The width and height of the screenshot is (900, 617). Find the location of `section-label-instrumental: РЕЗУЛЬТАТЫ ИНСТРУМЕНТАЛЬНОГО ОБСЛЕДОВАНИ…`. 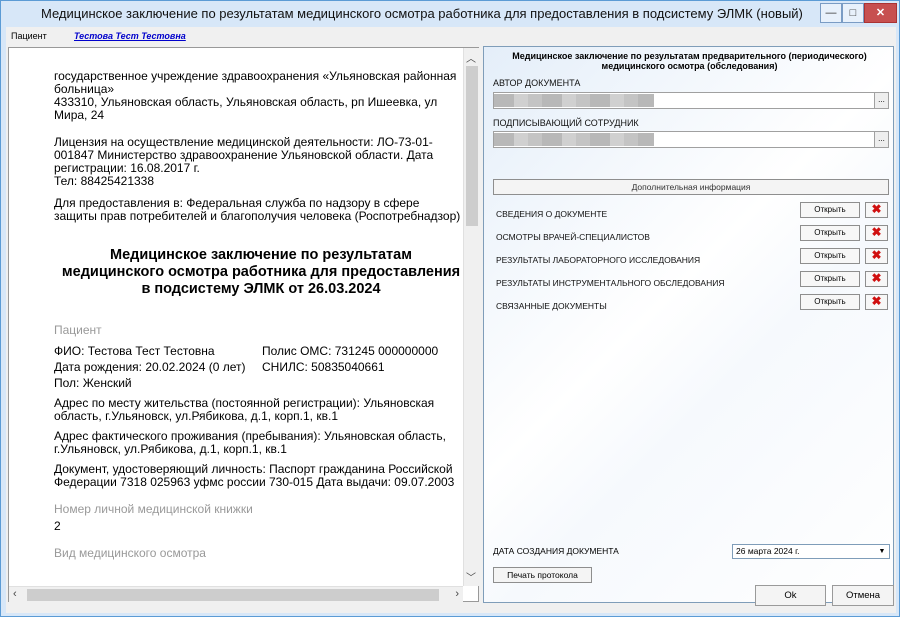

section-label-instrumental: РЕЗУЛЬТАТЫ ИНСТРУМЕНТАЛЬНОГО ОБСЛЕДОВАНИ… is located at coordinates (610, 283).